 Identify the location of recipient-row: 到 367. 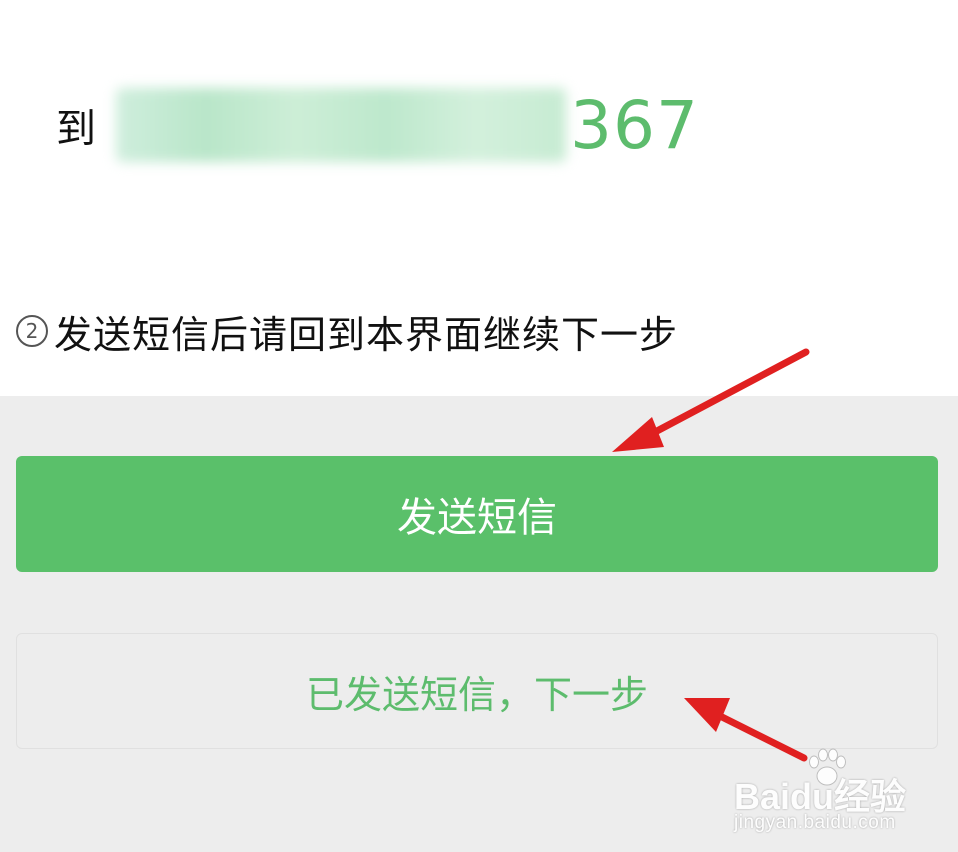
(377, 125).